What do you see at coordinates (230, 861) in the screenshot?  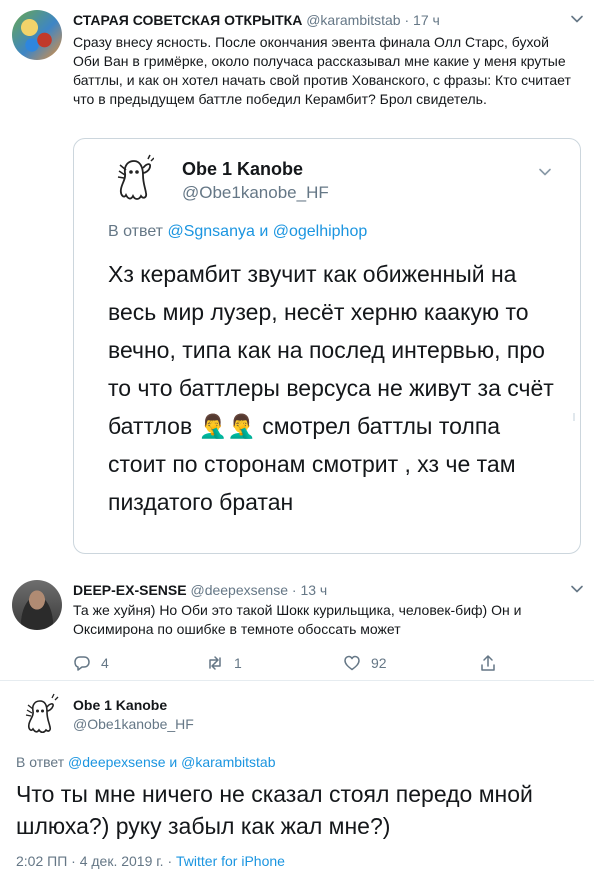 I see `tweet-source: Twitter for iPhone` at bounding box center [230, 861].